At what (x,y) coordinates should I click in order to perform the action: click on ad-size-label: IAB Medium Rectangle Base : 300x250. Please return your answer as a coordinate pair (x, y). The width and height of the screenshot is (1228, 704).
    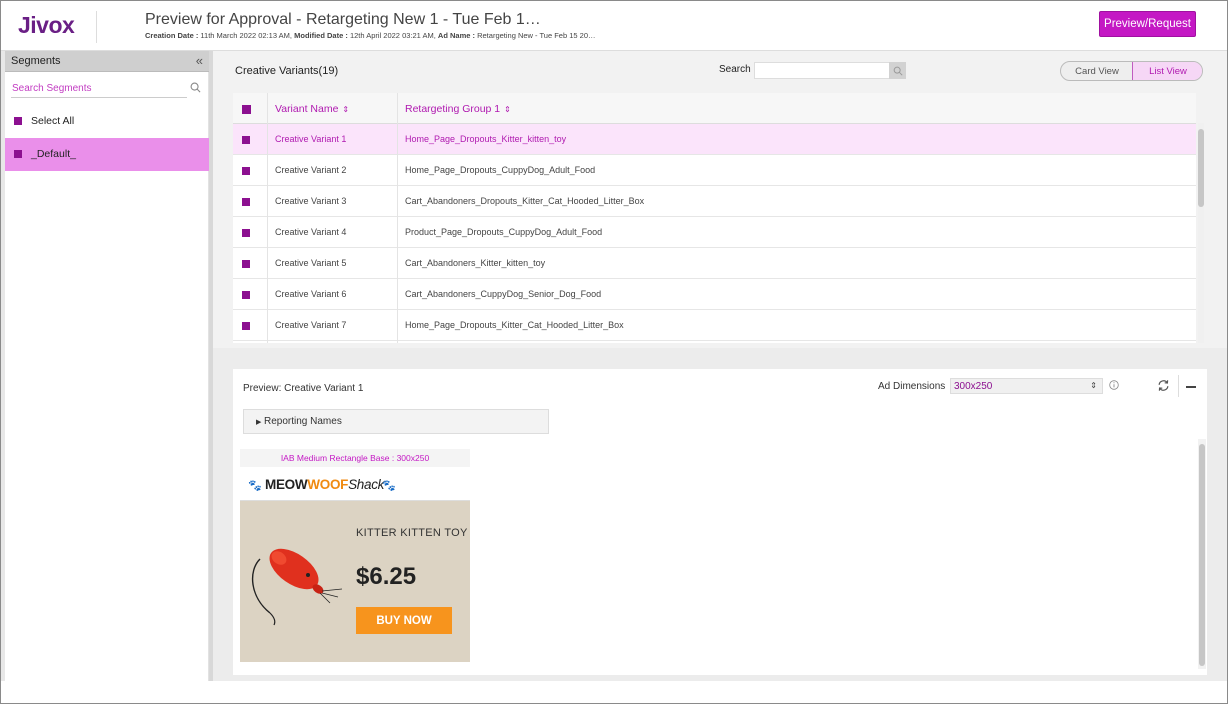
    Looking at the image, I should click on (355, 458).